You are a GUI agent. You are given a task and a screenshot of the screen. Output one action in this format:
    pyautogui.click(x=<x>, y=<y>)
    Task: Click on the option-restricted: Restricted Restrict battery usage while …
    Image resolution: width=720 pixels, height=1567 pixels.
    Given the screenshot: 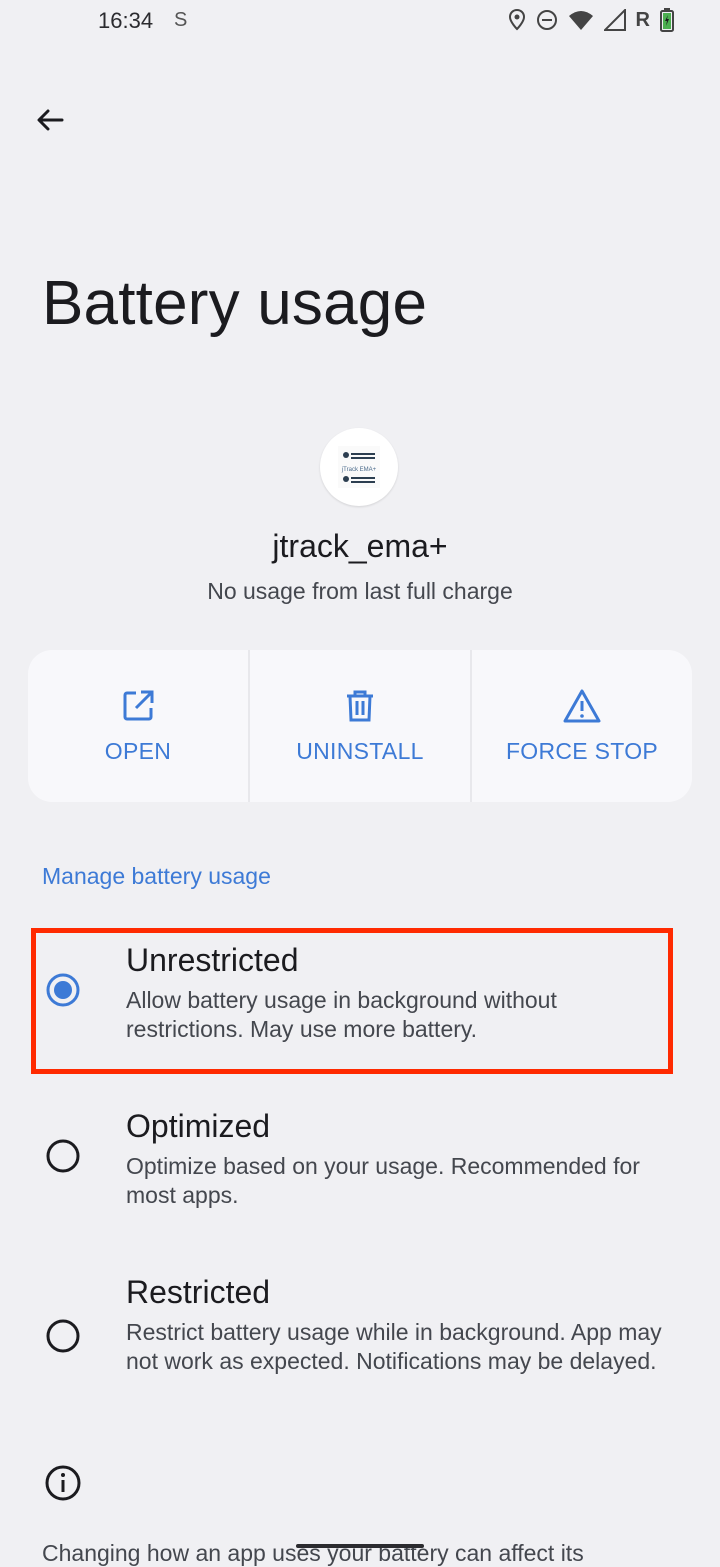 What is the action you would take?
    pyautogui.click(x=360, y=1342)
    